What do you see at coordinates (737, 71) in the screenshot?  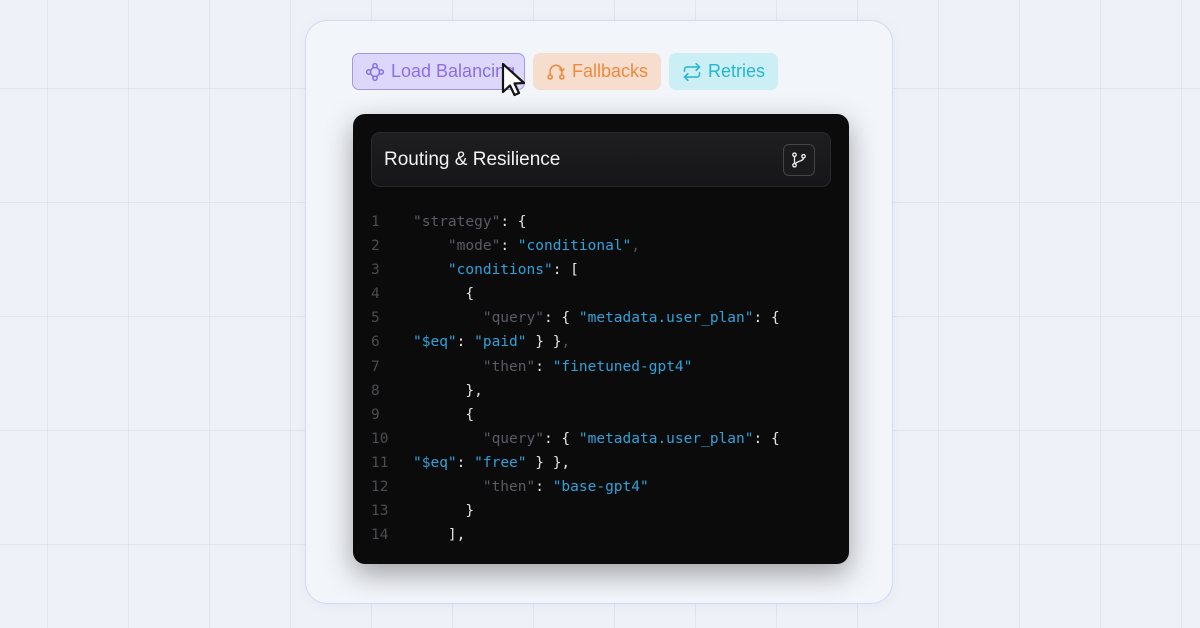 I see `tab-label: Retries` at bounding box center [737, 71].